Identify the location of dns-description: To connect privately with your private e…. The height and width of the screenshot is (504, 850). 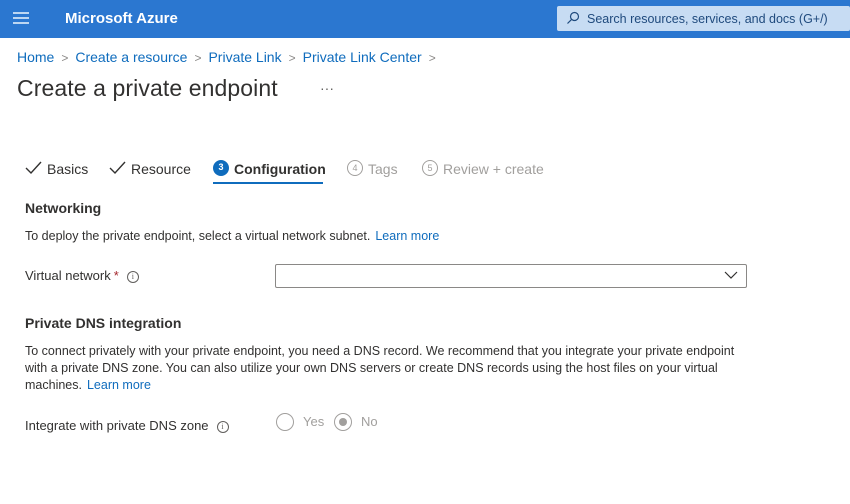
(385, 368).